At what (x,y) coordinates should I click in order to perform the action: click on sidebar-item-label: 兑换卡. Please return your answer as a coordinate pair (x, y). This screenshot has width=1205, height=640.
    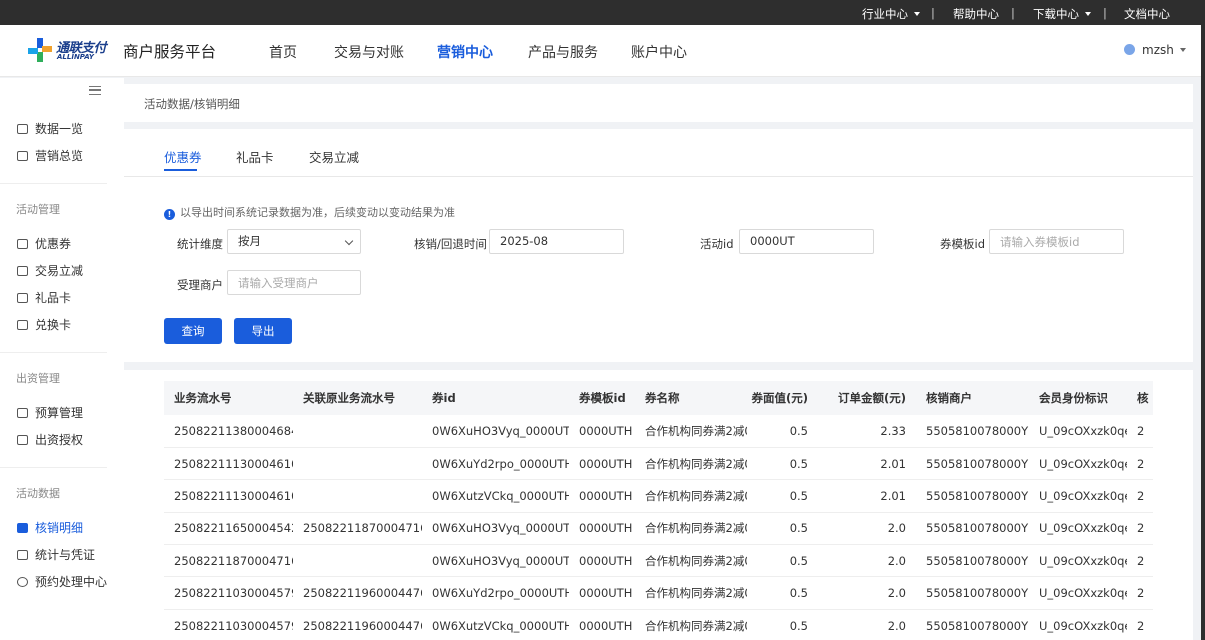
    Looking at the image, I should click on (53, 325).